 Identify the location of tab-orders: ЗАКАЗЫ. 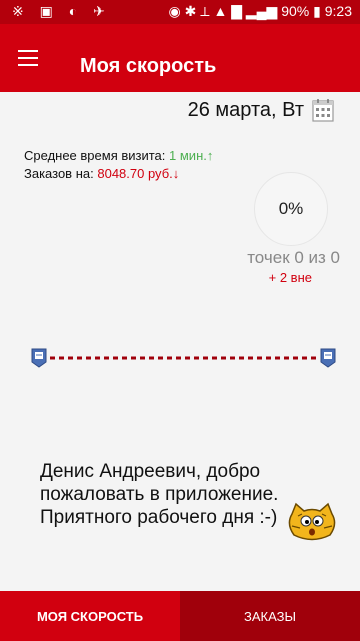
(270, 616).